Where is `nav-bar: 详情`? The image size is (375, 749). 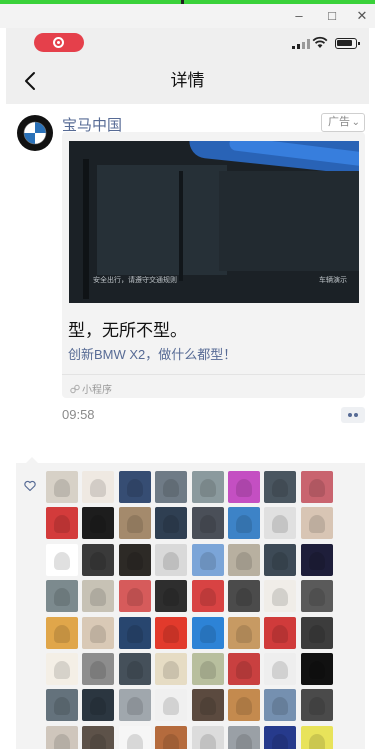 nav-bar: 详情 is located at coordinates (187, 81).